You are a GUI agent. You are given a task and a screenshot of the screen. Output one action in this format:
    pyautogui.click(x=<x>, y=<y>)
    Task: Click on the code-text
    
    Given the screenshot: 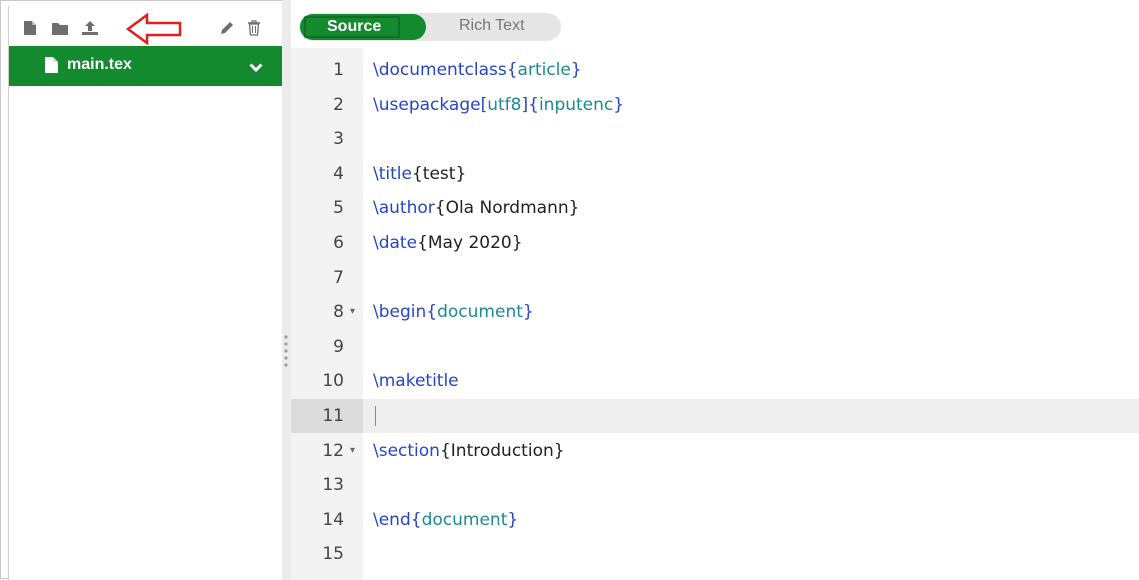 What is the action you would take?
    pyautogui.click(x=751, y=416)
    